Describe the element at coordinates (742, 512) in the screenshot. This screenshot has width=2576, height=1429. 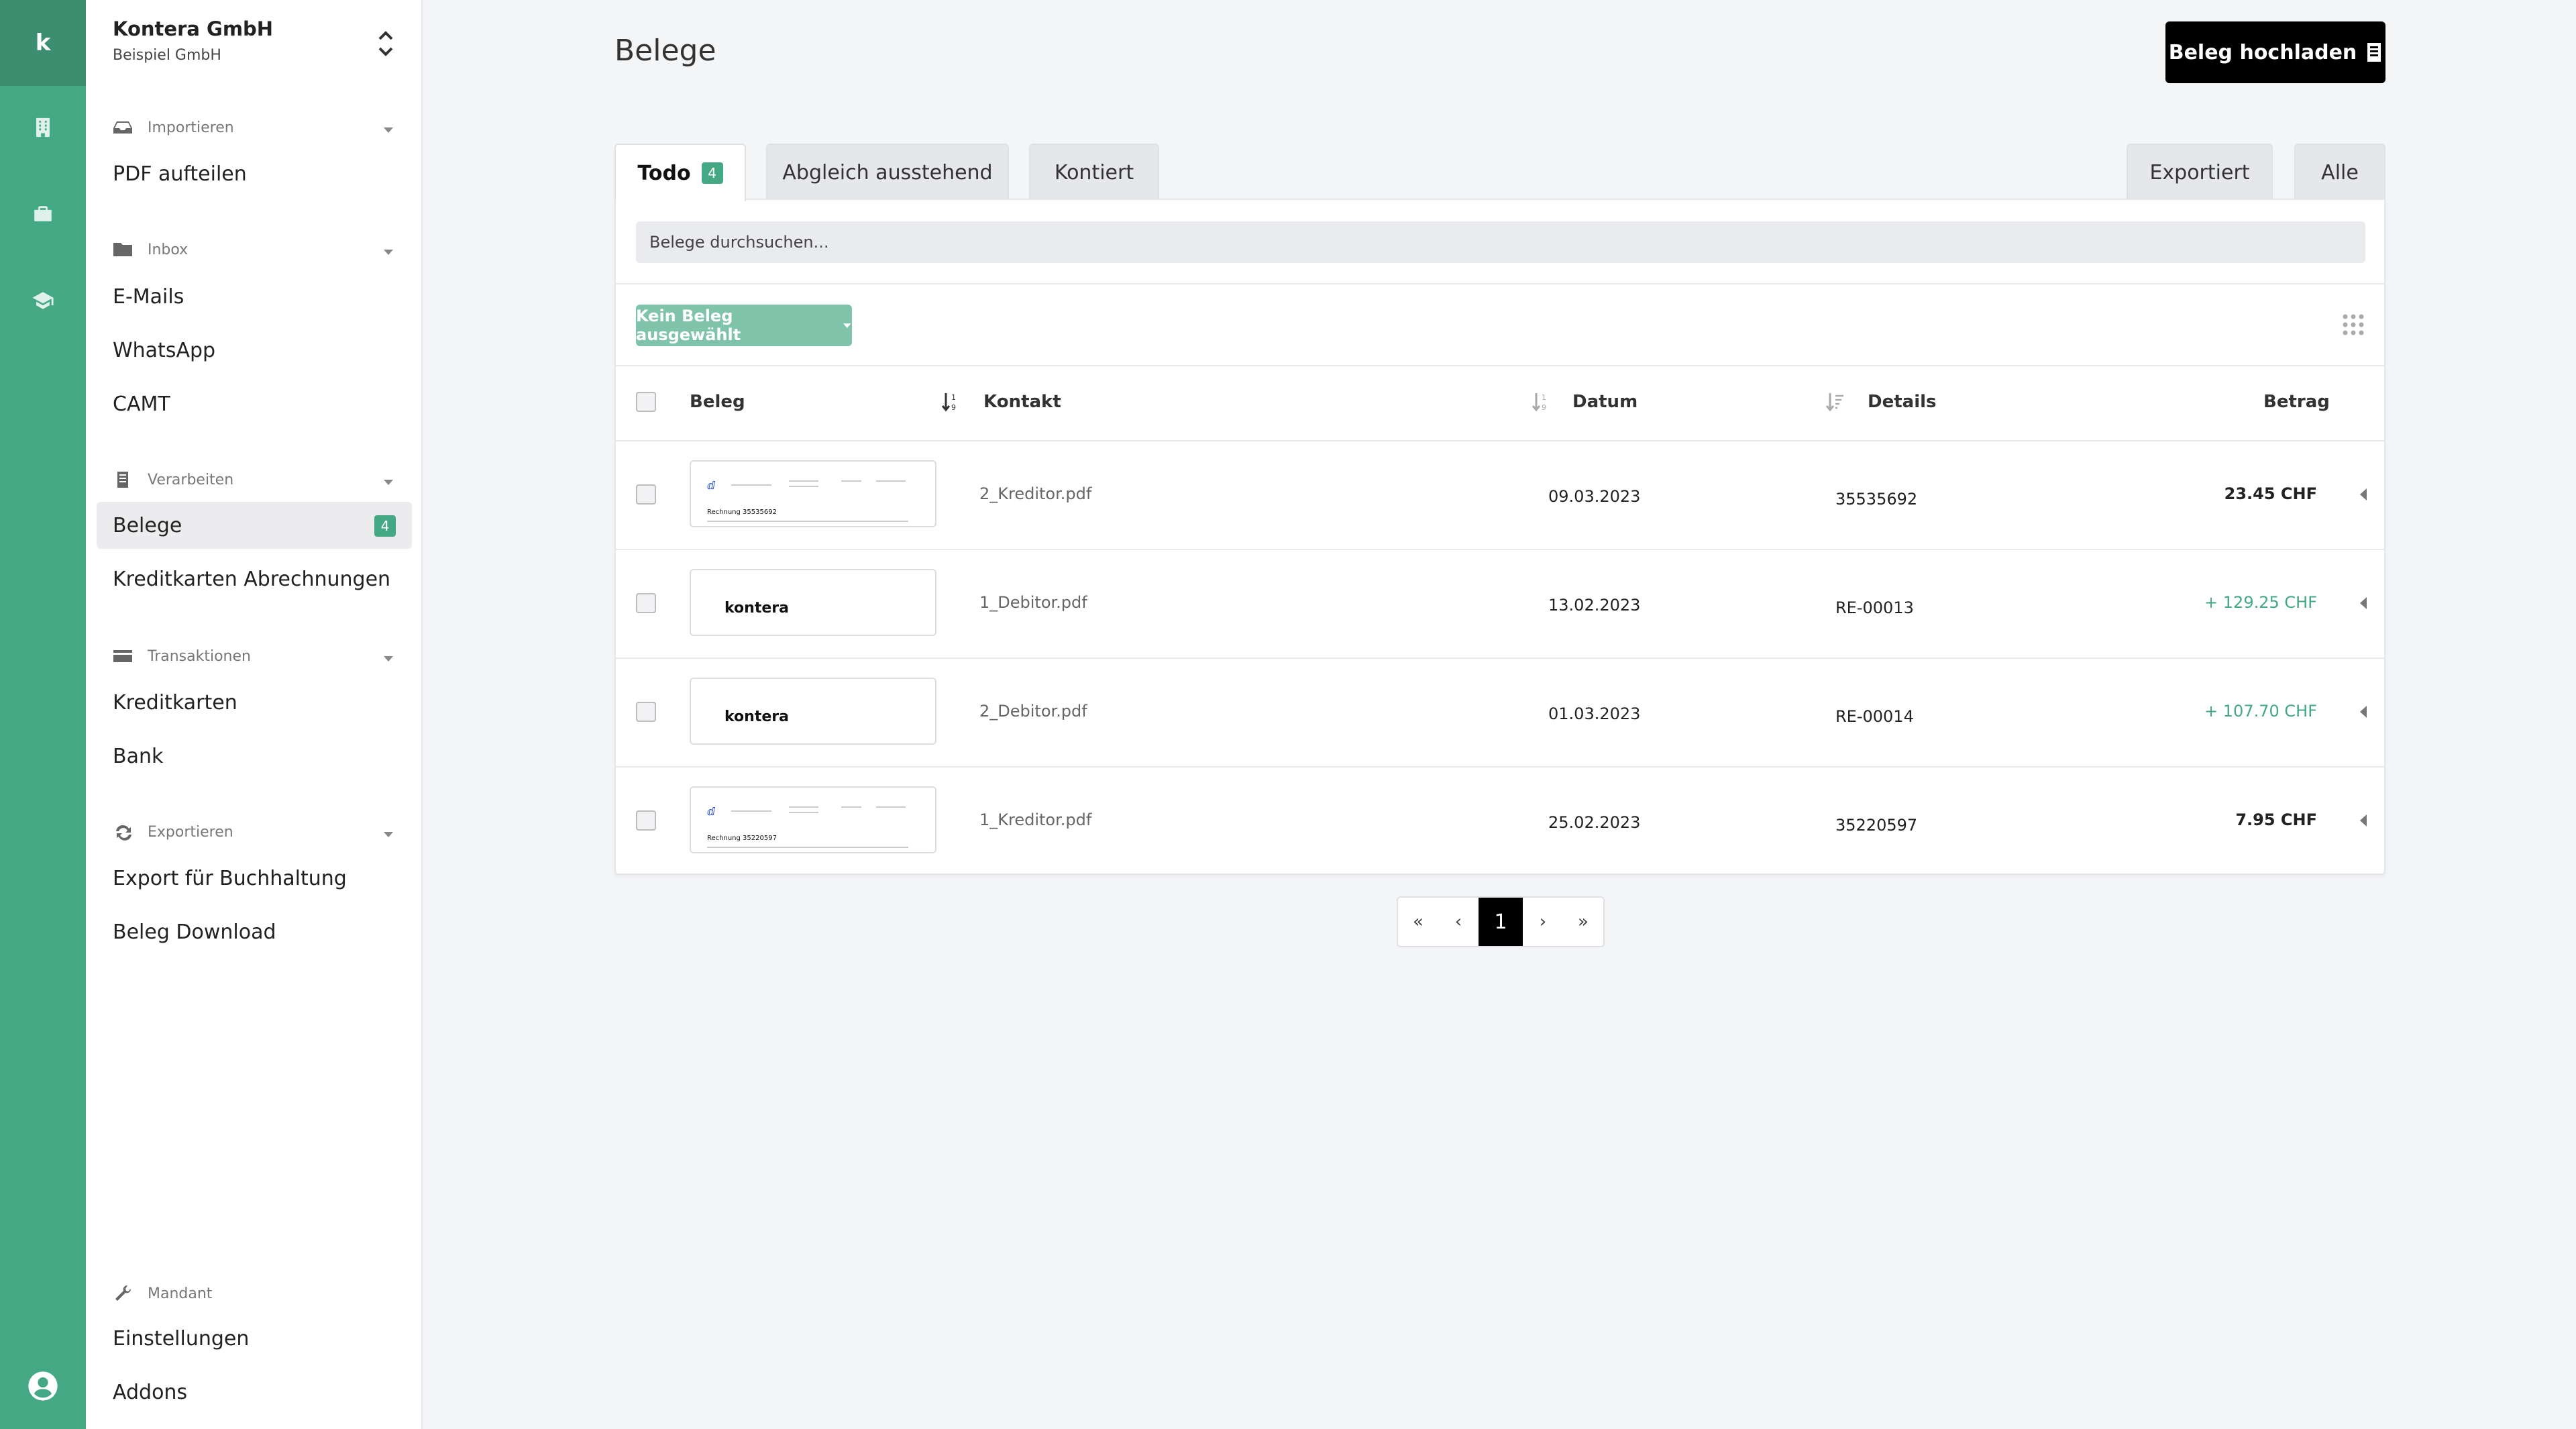
I see `thumbnail-invoice-no: Rechnung 35535692` at that location.